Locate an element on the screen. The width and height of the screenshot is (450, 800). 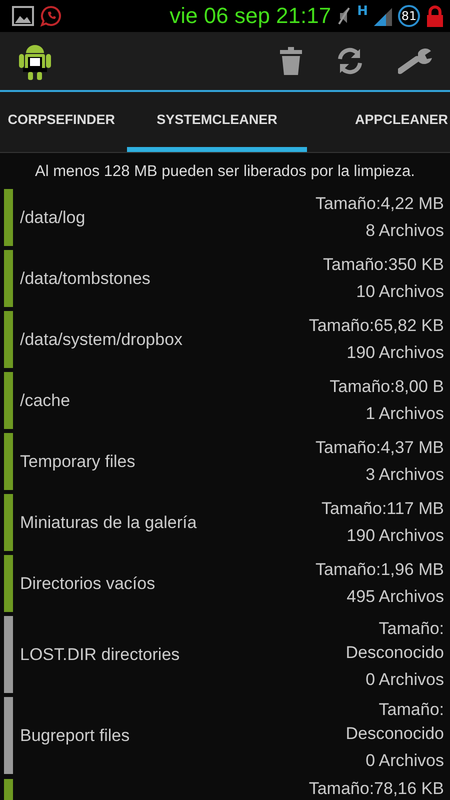
tab: APPCLEANER is located at coordinates (378, 122).